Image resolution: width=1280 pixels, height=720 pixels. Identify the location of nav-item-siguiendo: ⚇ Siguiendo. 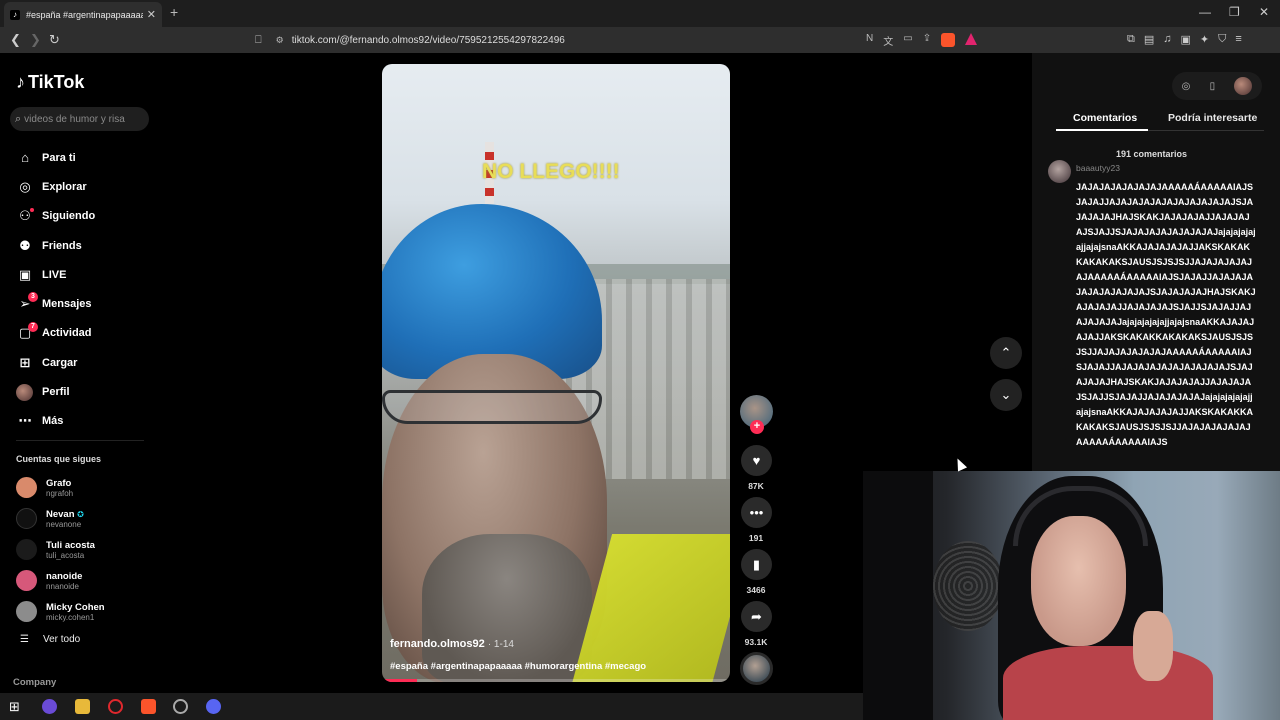
(55, 216).